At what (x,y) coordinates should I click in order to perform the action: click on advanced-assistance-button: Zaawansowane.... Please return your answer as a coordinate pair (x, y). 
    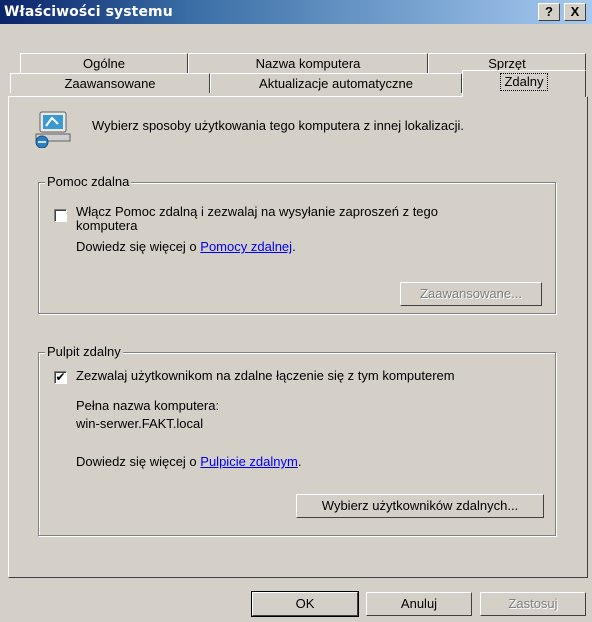
    Looking at the image, I should click on (471, 294).